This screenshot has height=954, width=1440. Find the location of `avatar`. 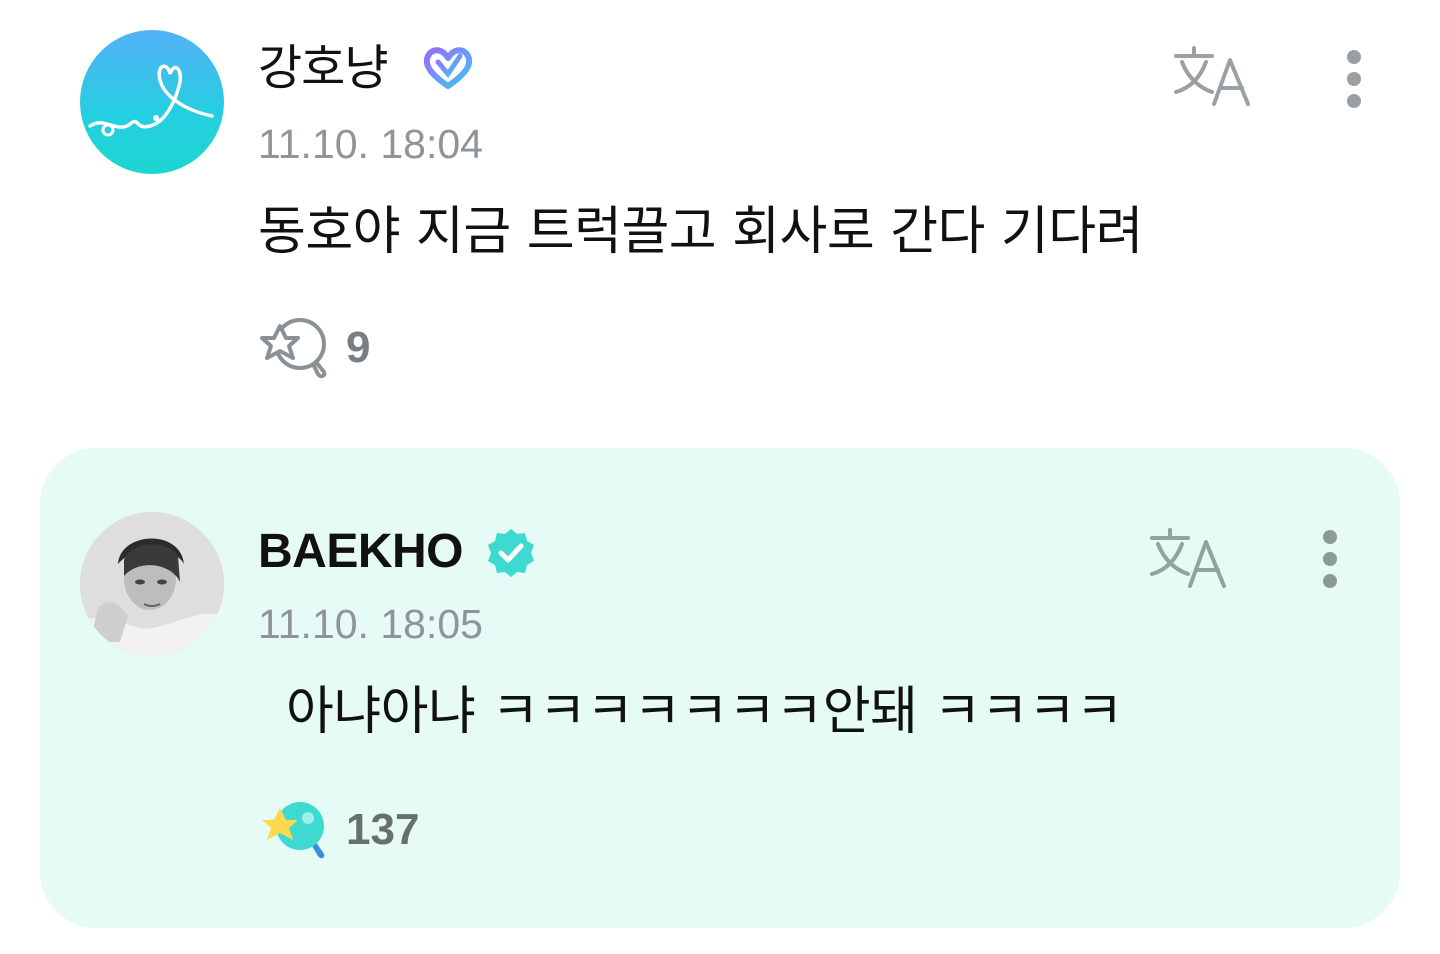

avatar is located at coordinates (152, 584).